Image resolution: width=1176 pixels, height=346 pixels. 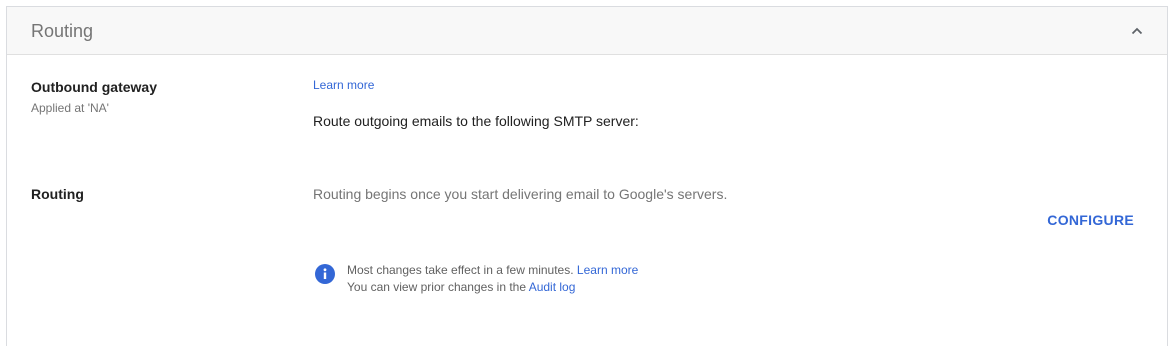 What do you see at coordinates (62, 31) in the screenshot?
I see `panel-title: Routing` at bounding box center [62, 31].